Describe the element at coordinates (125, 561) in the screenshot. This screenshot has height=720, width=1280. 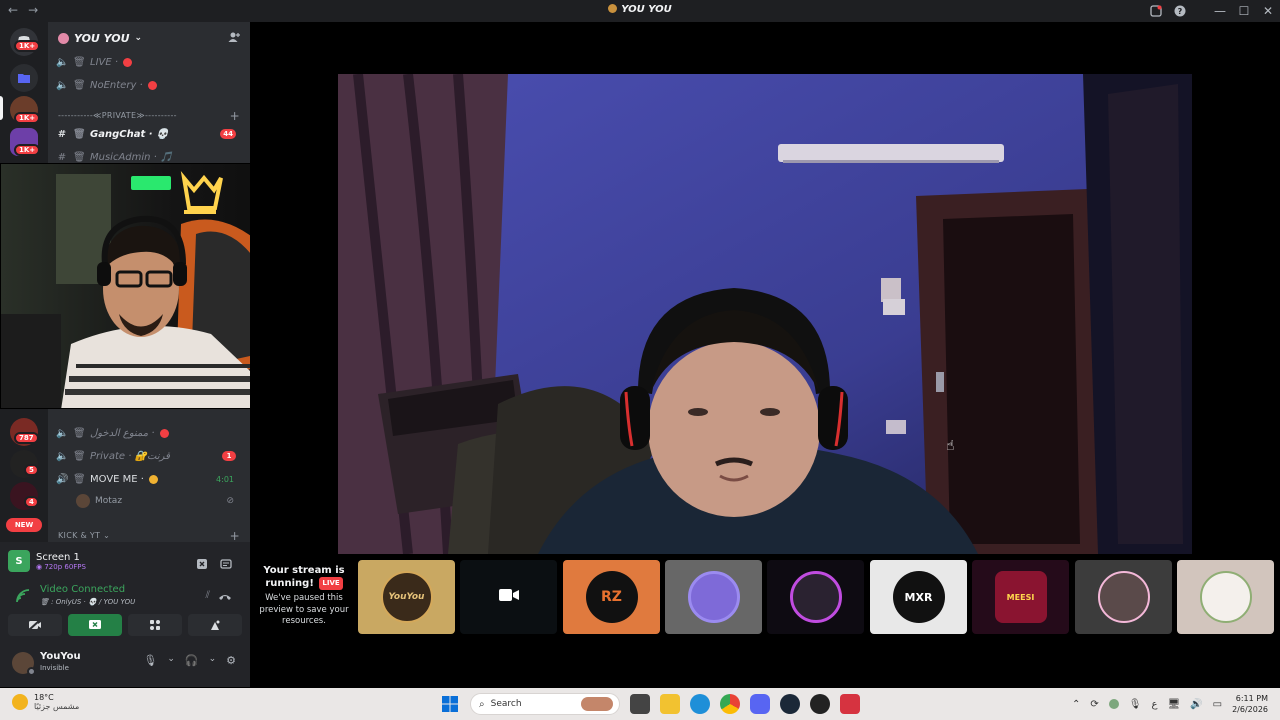
I see `screen-share-card: S Screen 1 ◉ 720p 60FPS` at that location.